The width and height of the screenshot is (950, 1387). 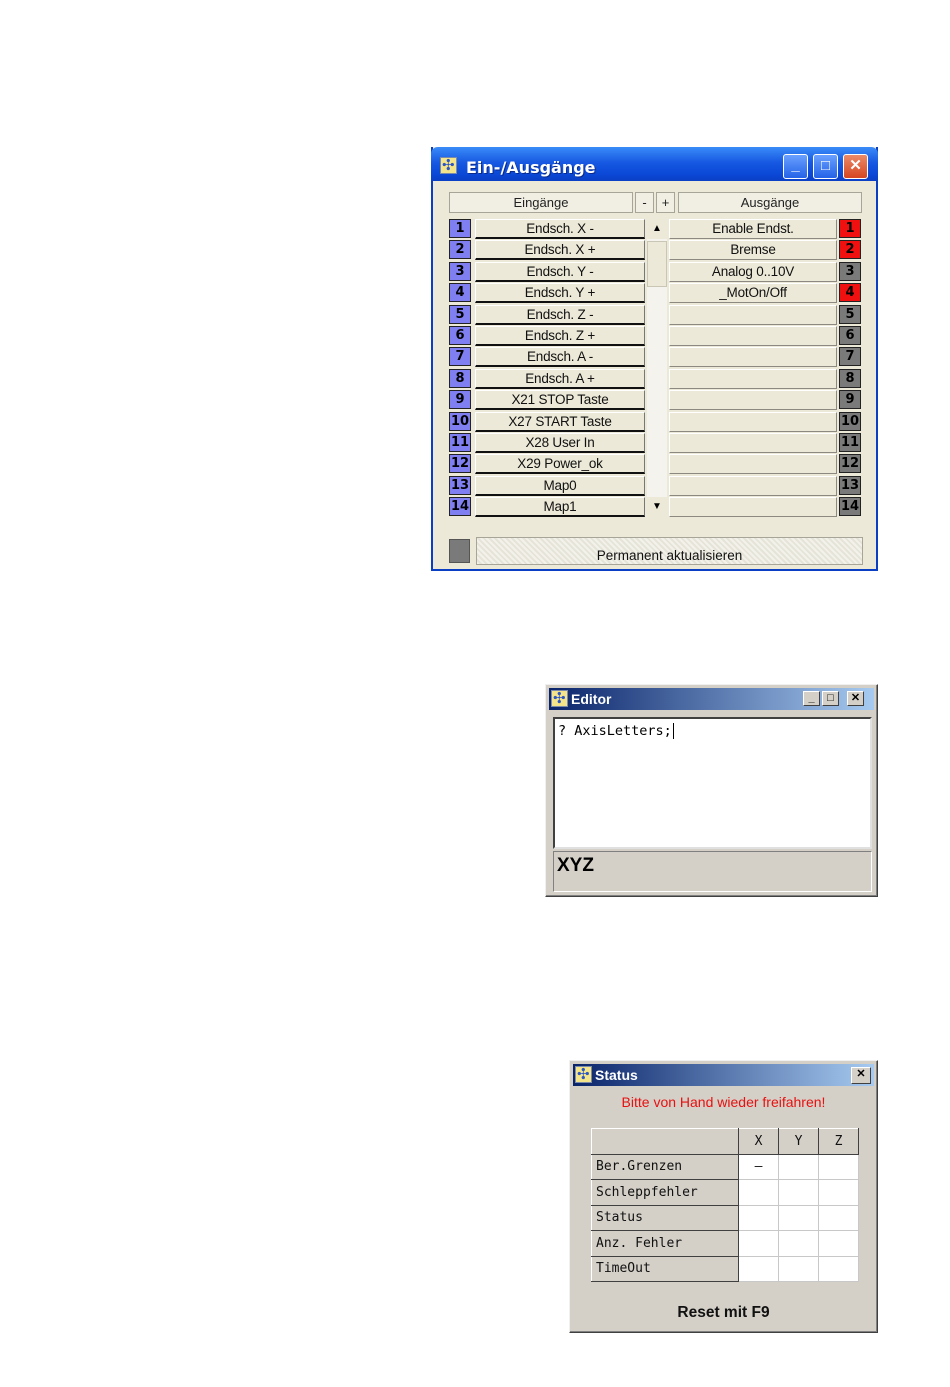 I want to click on input-label: Endsch. A +, so click(x=560, y=378).